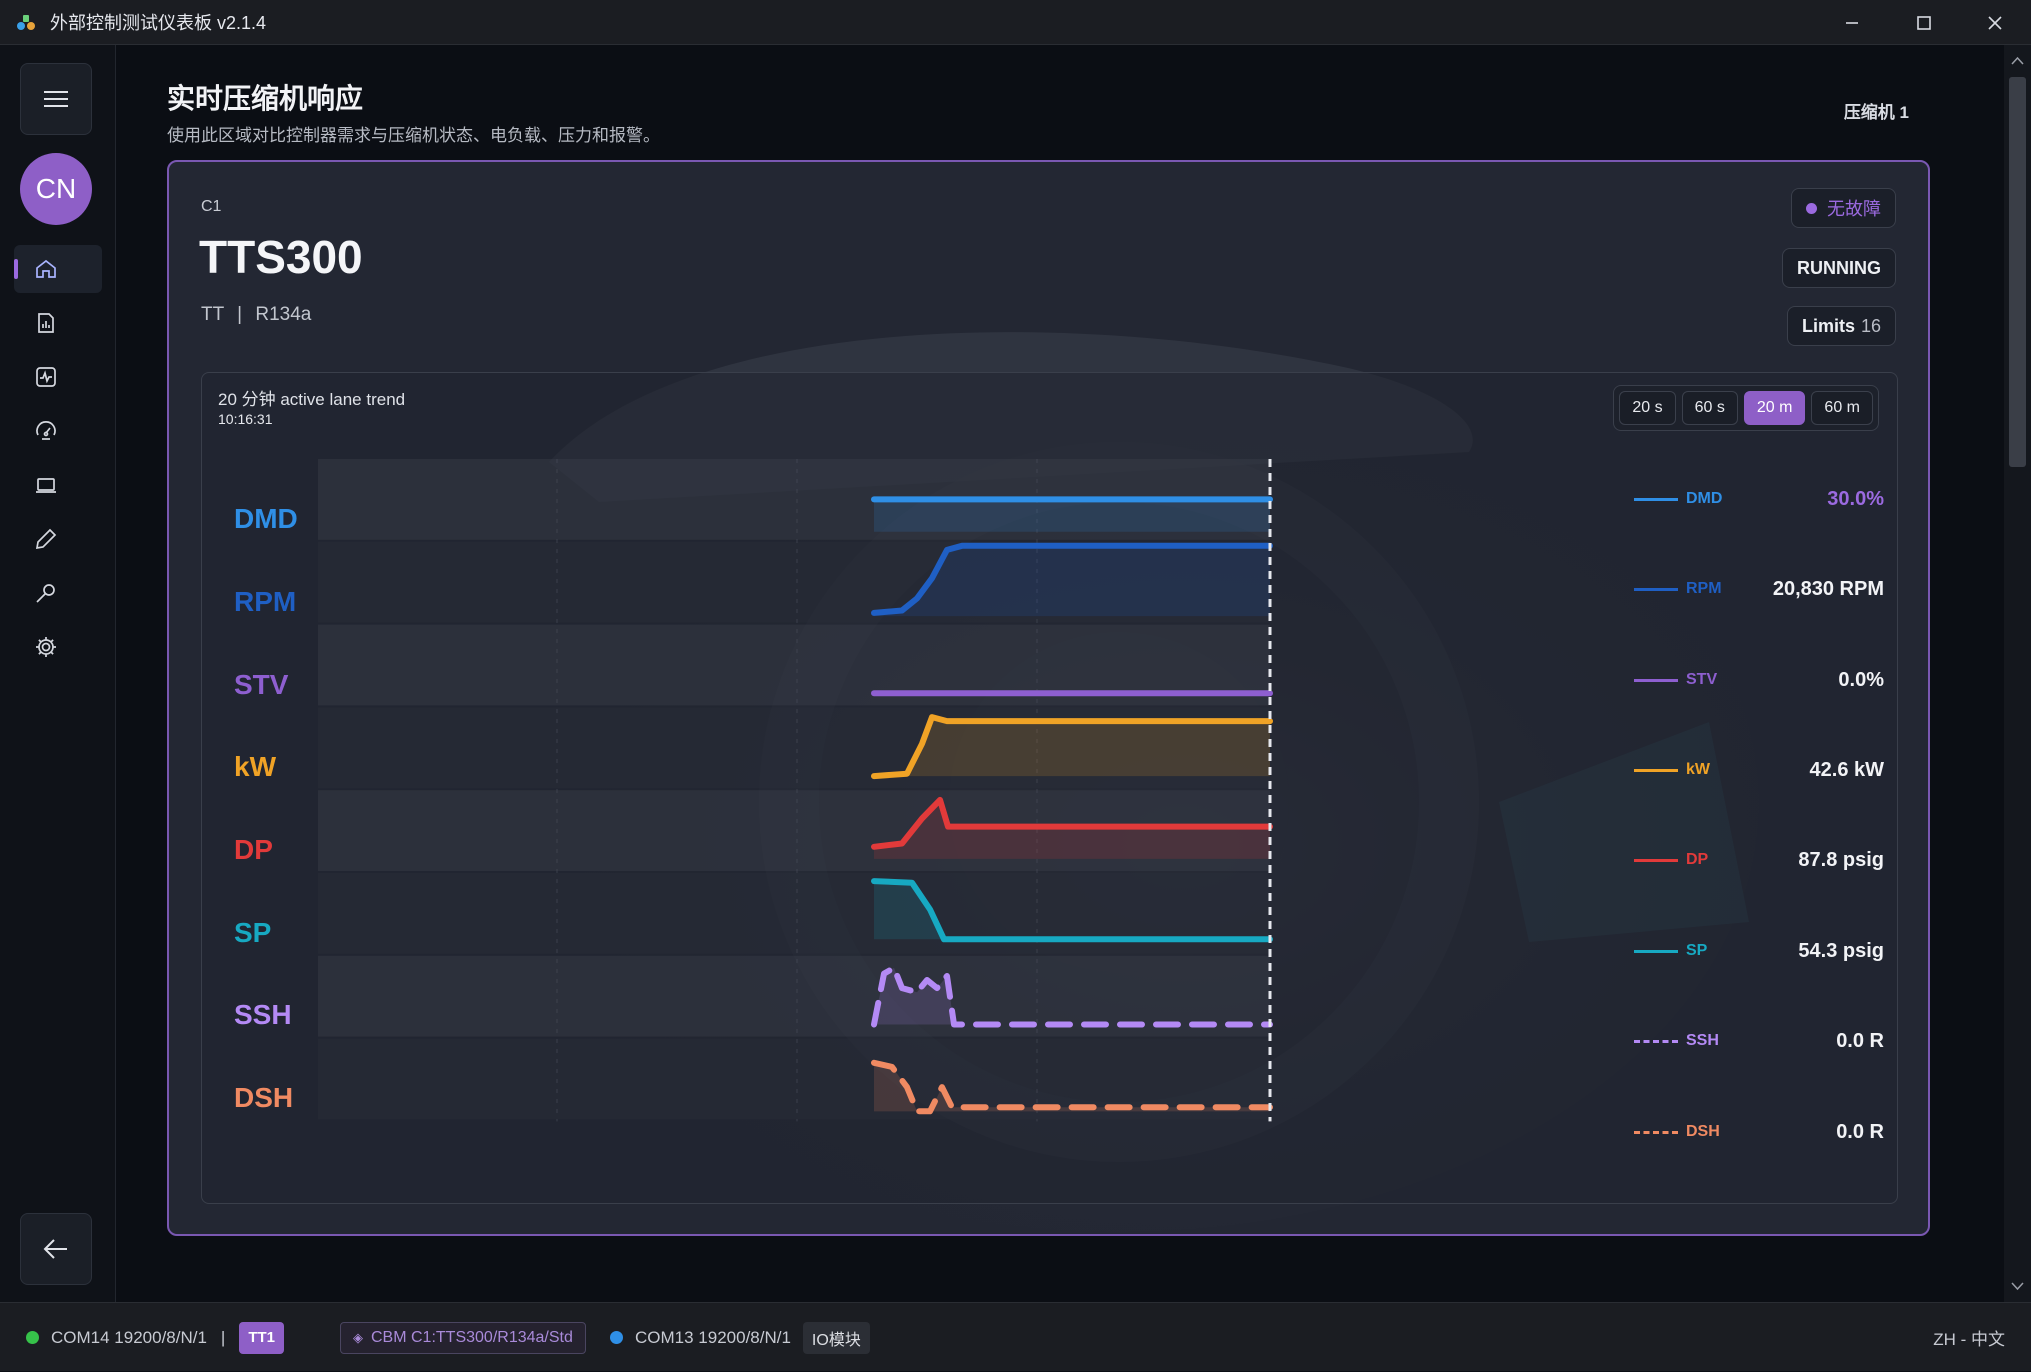 The image size is (2031, 1372). What do you see at coordinates (2017, 673) in the screenshot?
I see `vertical-scrollbar` at bounding box center [2017, 673].